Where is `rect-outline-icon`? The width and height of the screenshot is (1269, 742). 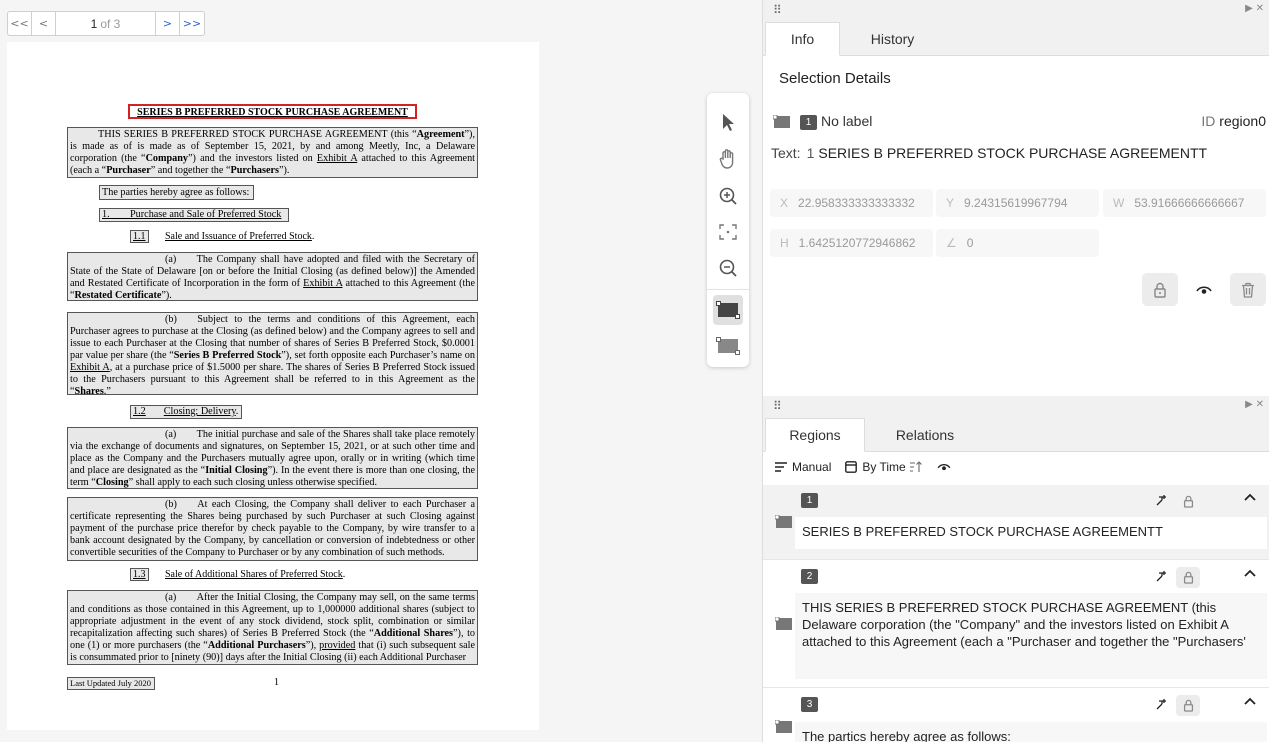
rect-outline-icon is located at coordinates (728, 346).